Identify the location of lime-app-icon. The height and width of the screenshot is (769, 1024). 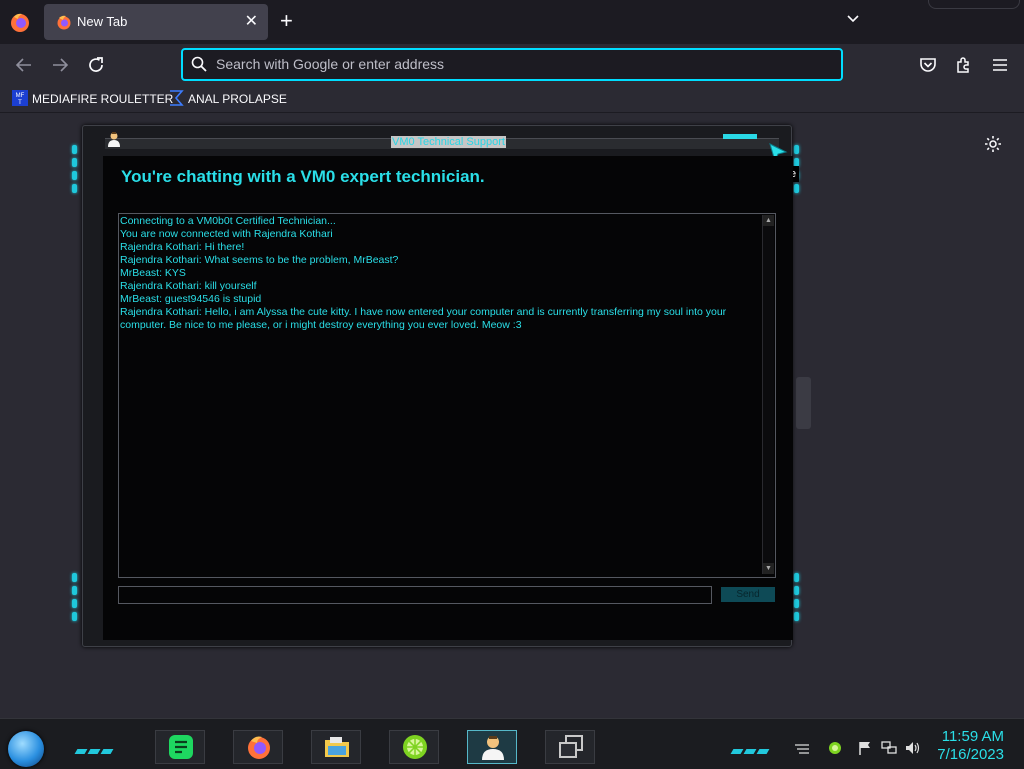
(415, 747).